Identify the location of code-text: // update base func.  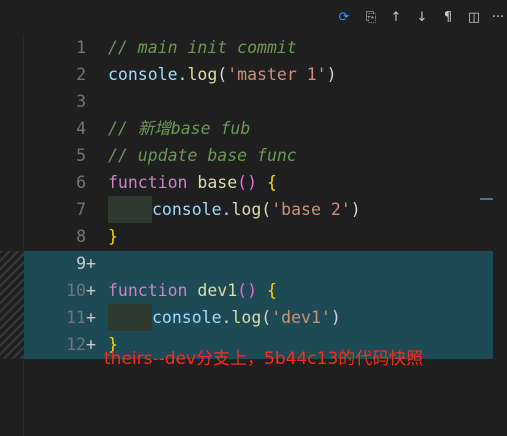
(202, 155).